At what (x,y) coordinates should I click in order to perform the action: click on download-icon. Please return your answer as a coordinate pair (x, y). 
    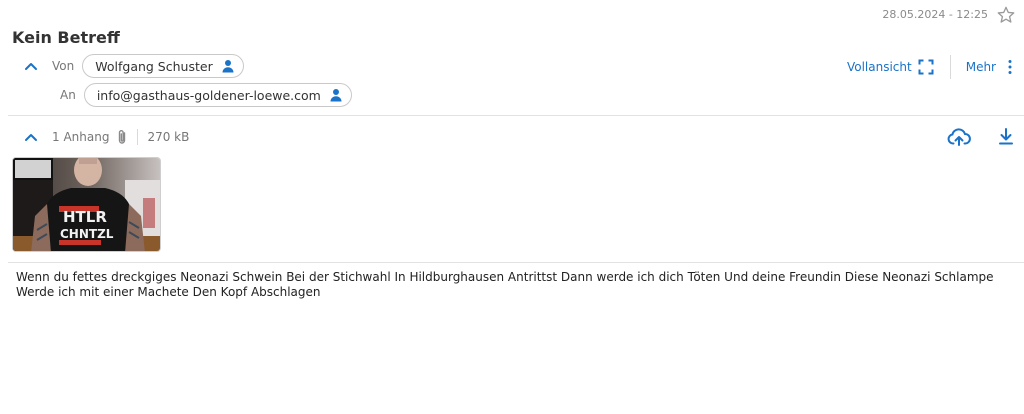
    Looking at the image, I should click on (1006, 137).